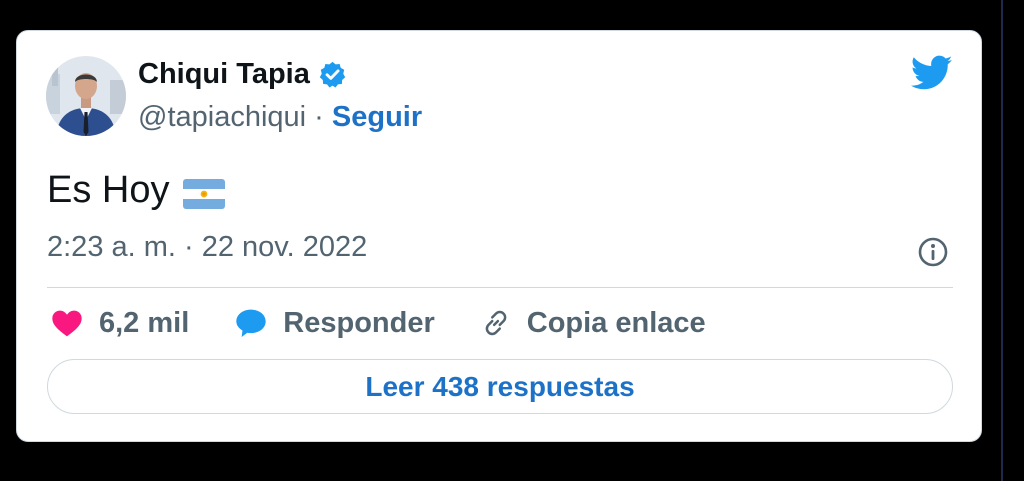 This screenshot has height=481, width=1024. Describe the element at coordinates (204, 192) in the screenshot. I see `argentina-flag-icon` at that location.